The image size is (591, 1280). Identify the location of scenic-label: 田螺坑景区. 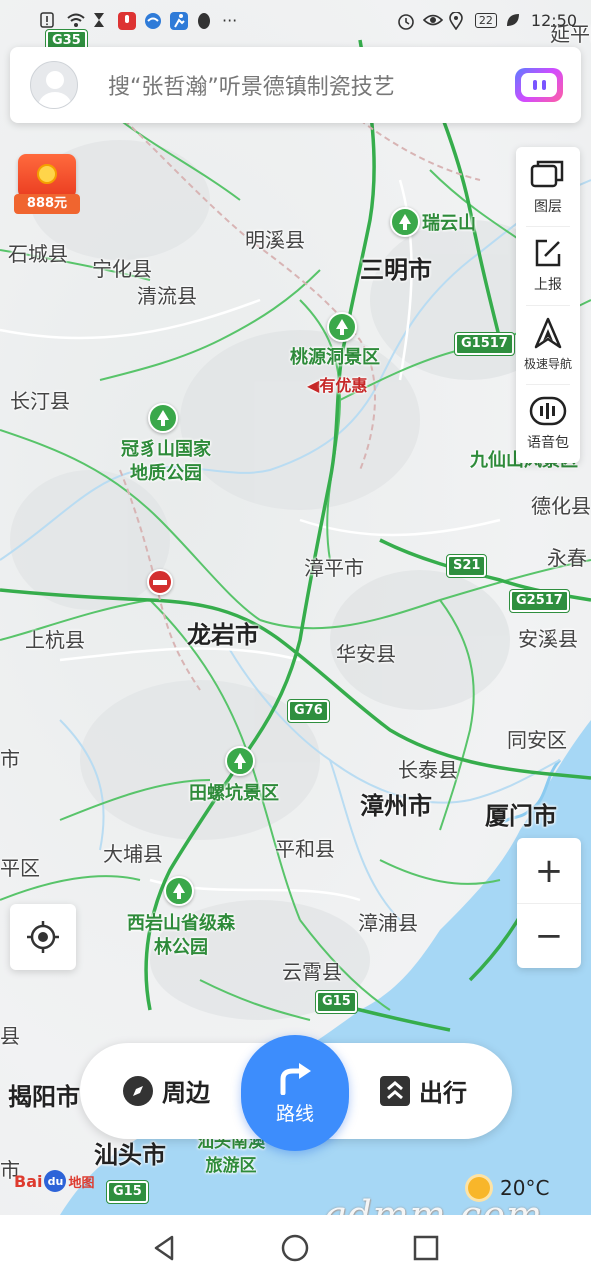
(234, 794).